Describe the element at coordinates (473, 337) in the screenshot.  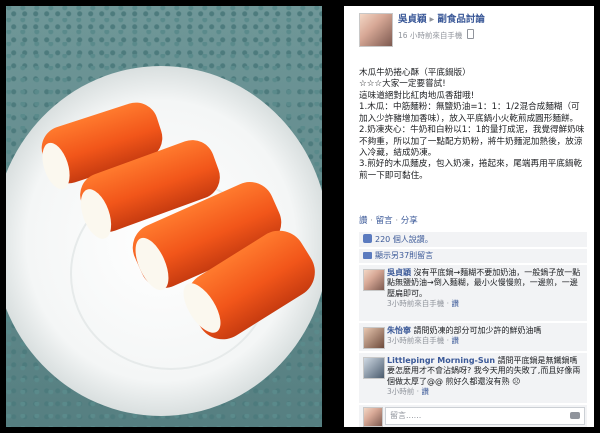
I see `comment-item: 朱怡寧 請問奶凍的部分可加少許的鮮奶油嗎 3小時前來自手機 · 讚` at that location.